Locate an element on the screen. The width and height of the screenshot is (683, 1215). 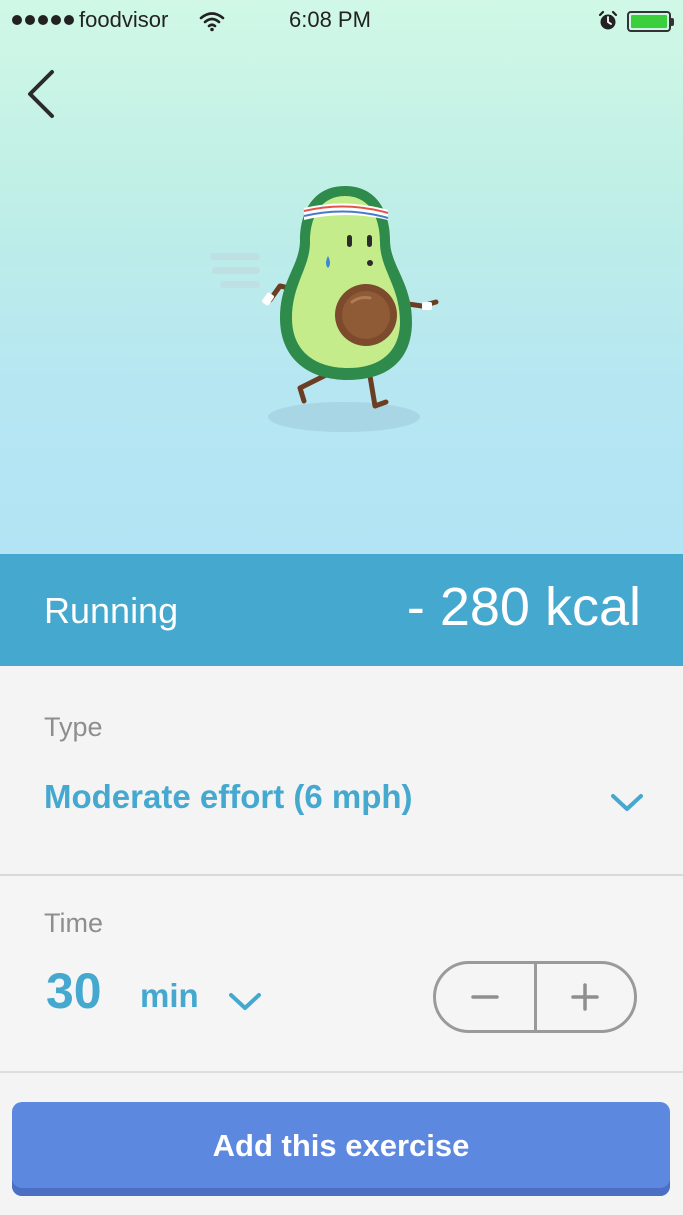
time-label: Time is located at coordinates (73, 923).